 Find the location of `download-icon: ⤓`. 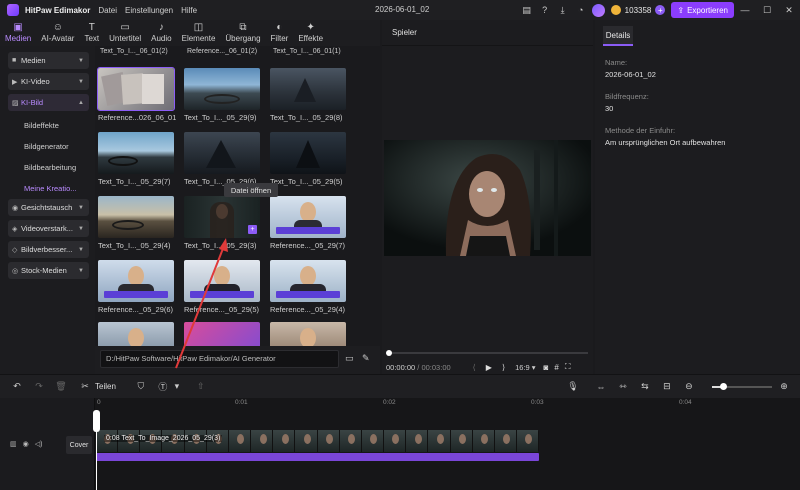

download-icon: ⤓ is located at coordinates (563, 10).